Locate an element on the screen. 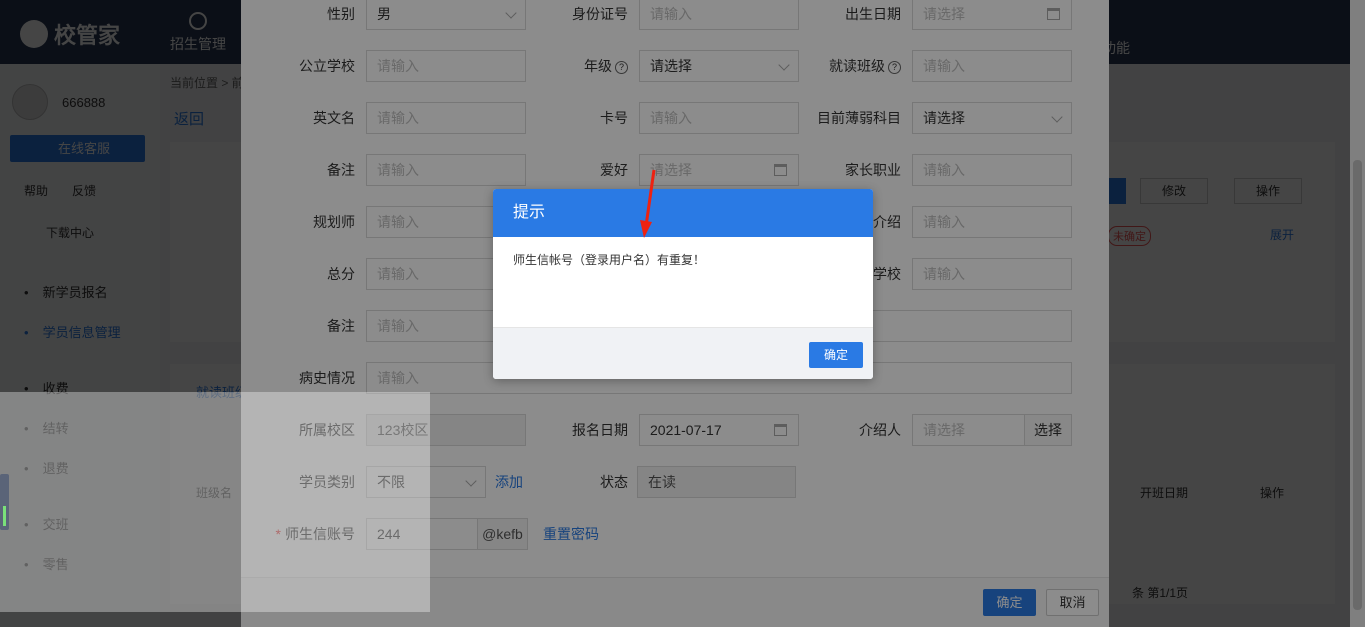 The height and width of the screenshot is (627, 1365). volume-widget is located at coordinates (4, 502).